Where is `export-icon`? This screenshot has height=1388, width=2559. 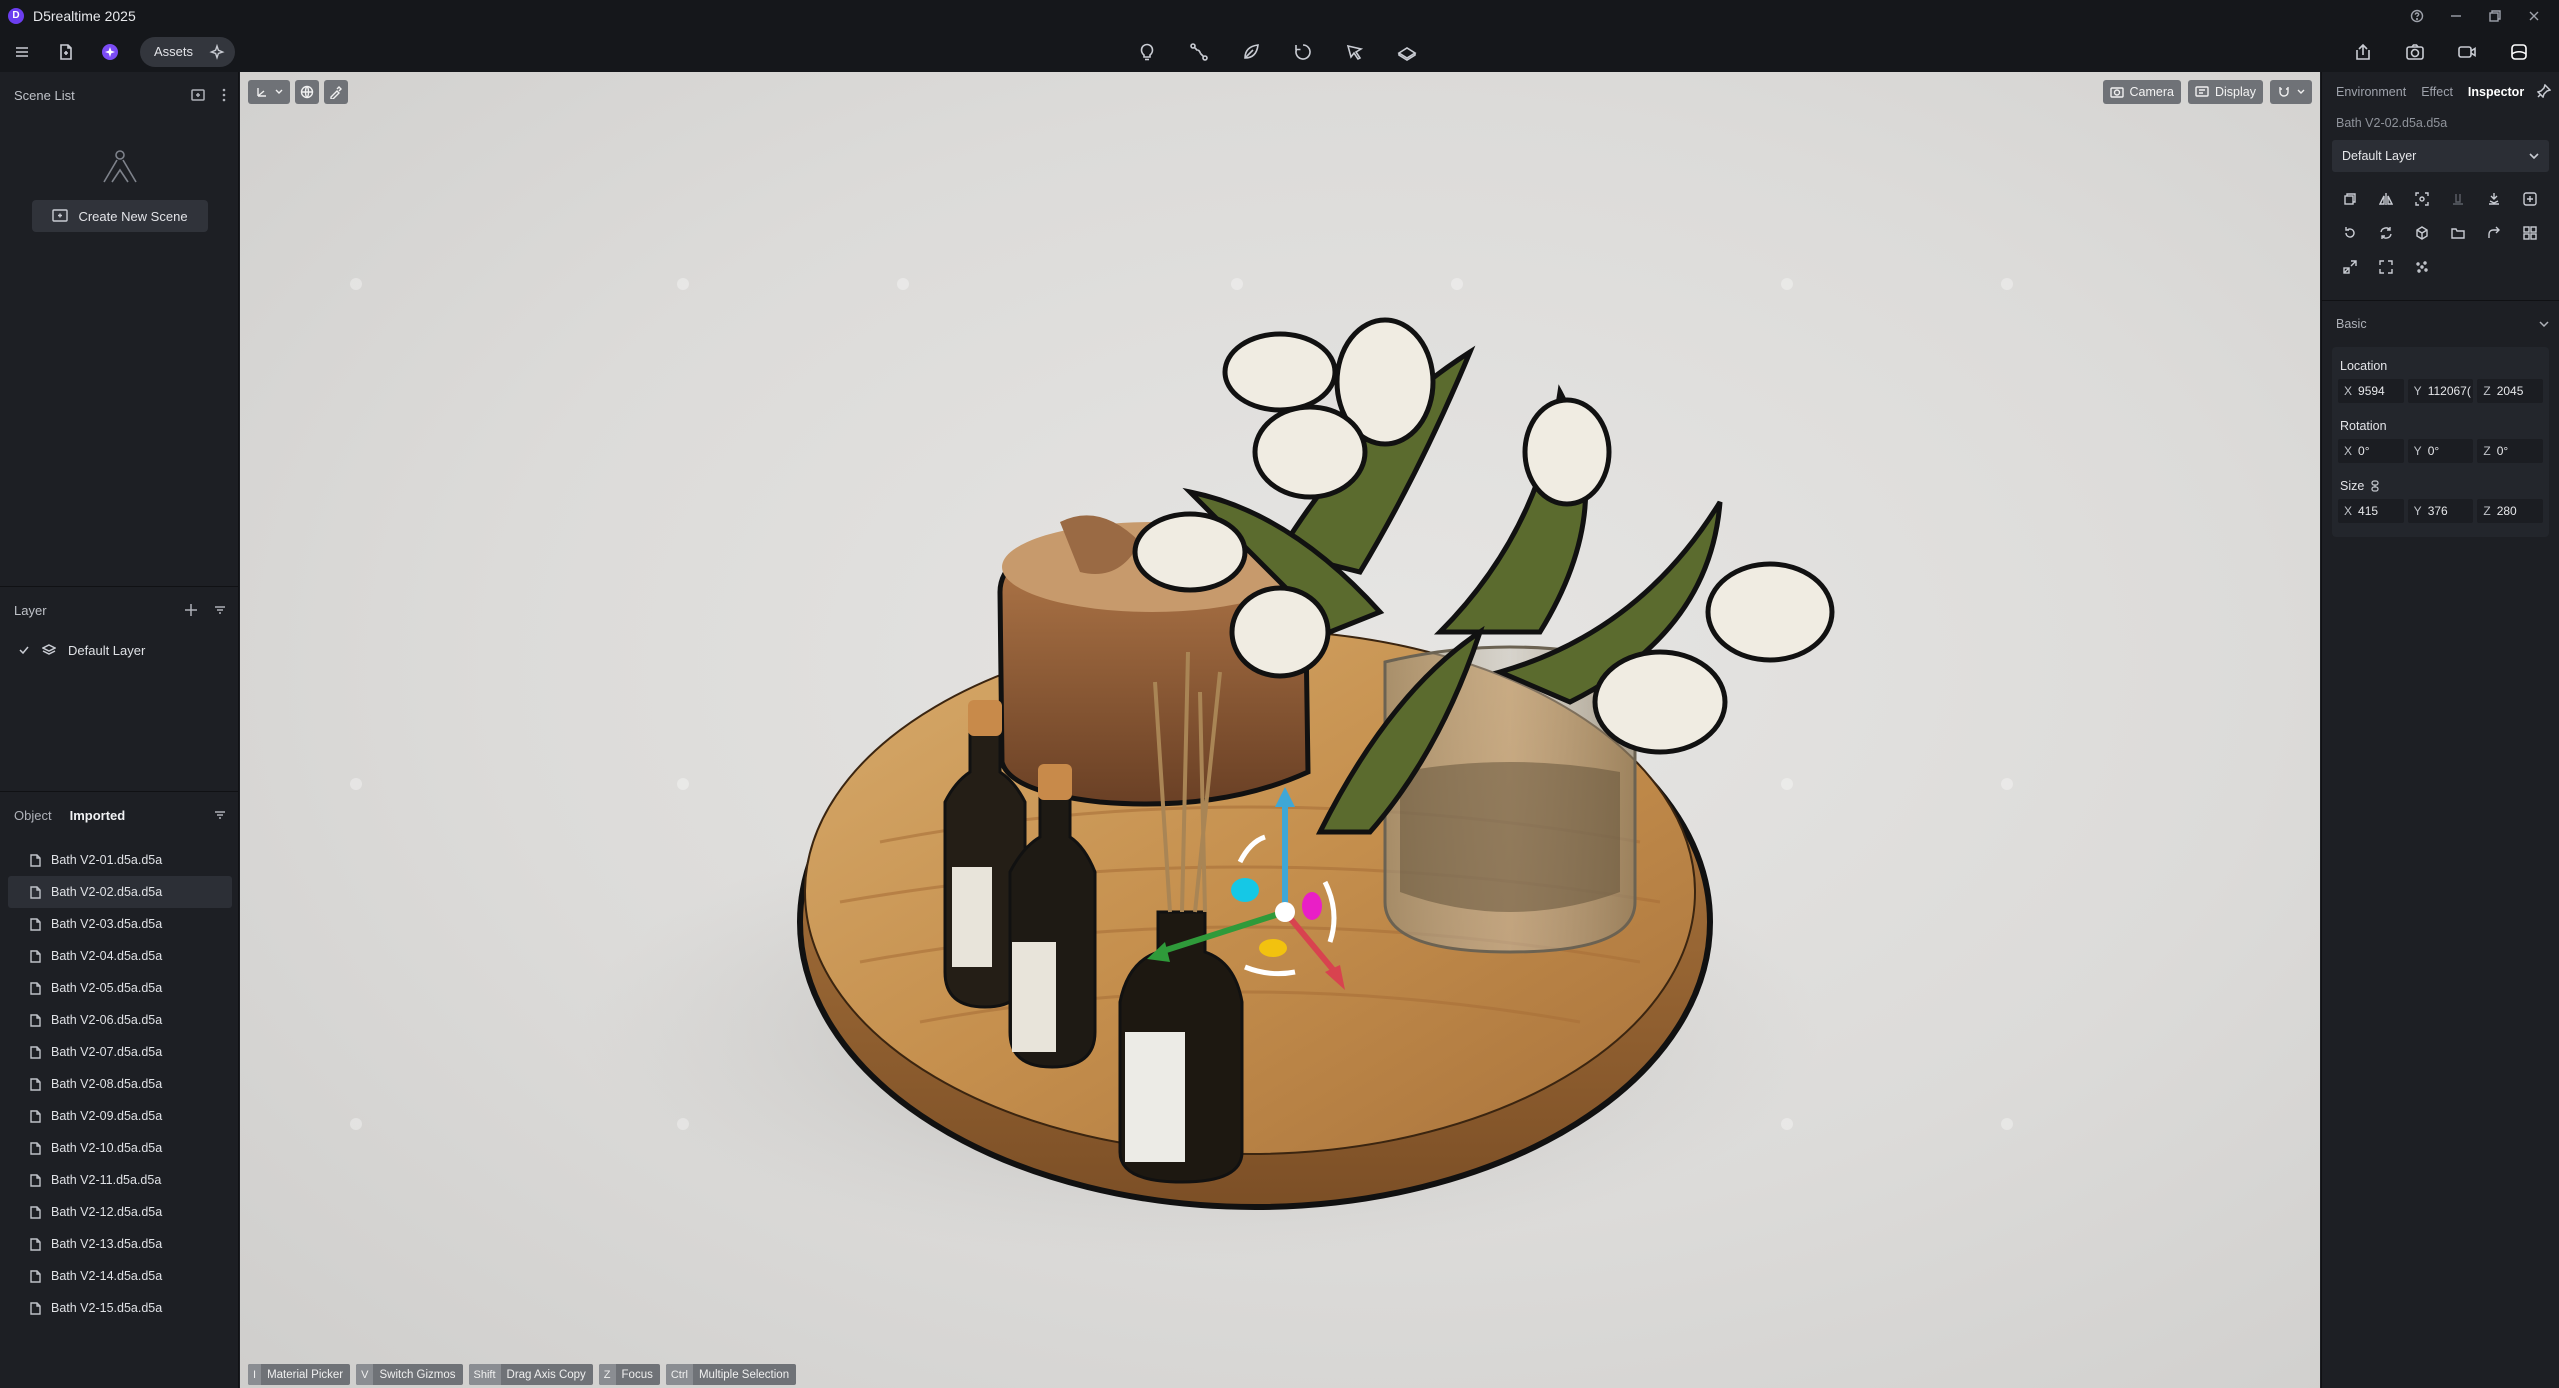 export-icon is located at coordinates (2363, 51).